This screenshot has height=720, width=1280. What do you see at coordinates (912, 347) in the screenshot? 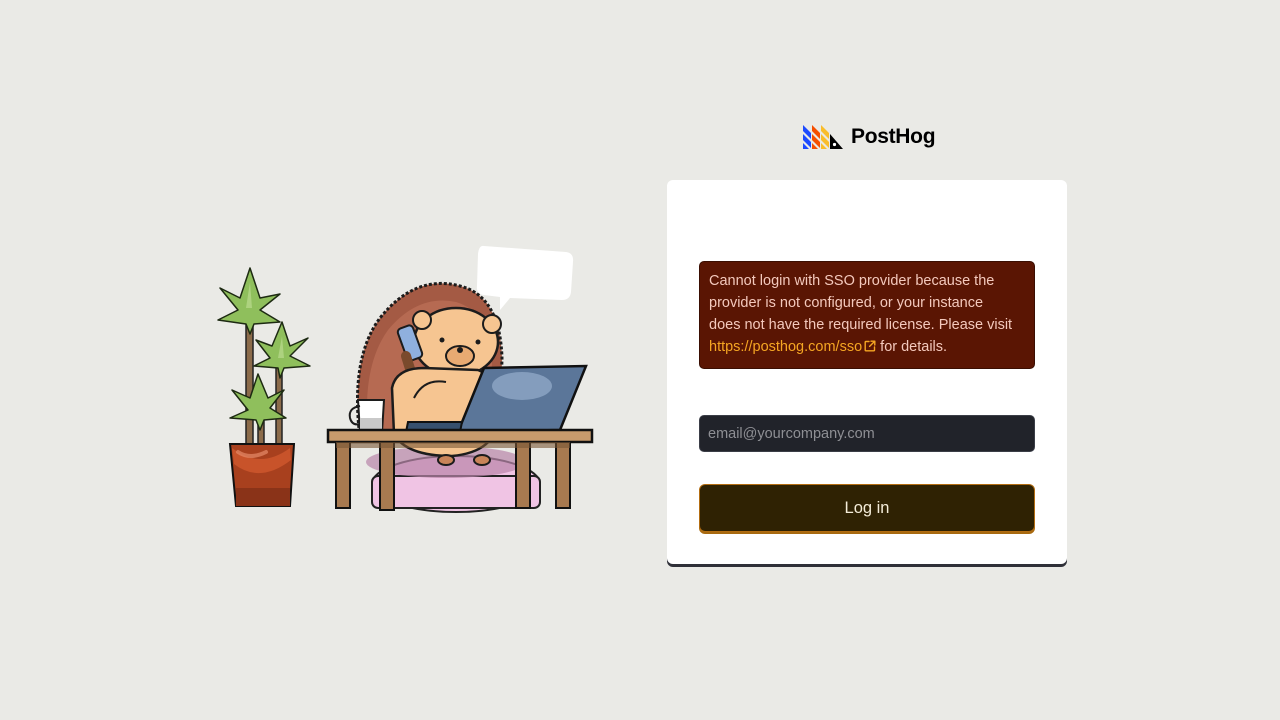
I see `error-text-after: for details.` at bounding box center [912, 347].